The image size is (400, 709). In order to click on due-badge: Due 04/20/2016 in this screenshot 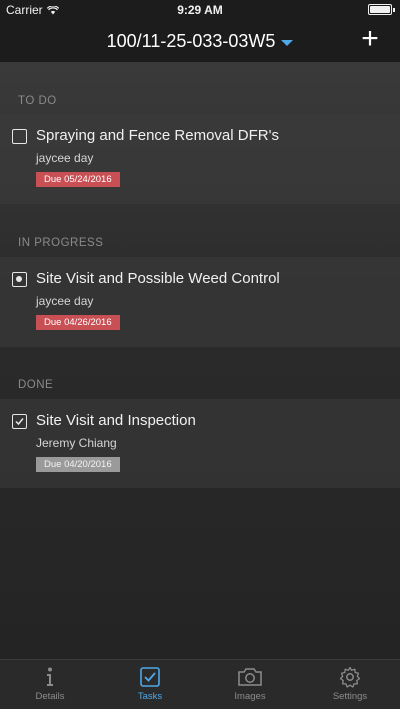, I will do `click(78, 464)`.